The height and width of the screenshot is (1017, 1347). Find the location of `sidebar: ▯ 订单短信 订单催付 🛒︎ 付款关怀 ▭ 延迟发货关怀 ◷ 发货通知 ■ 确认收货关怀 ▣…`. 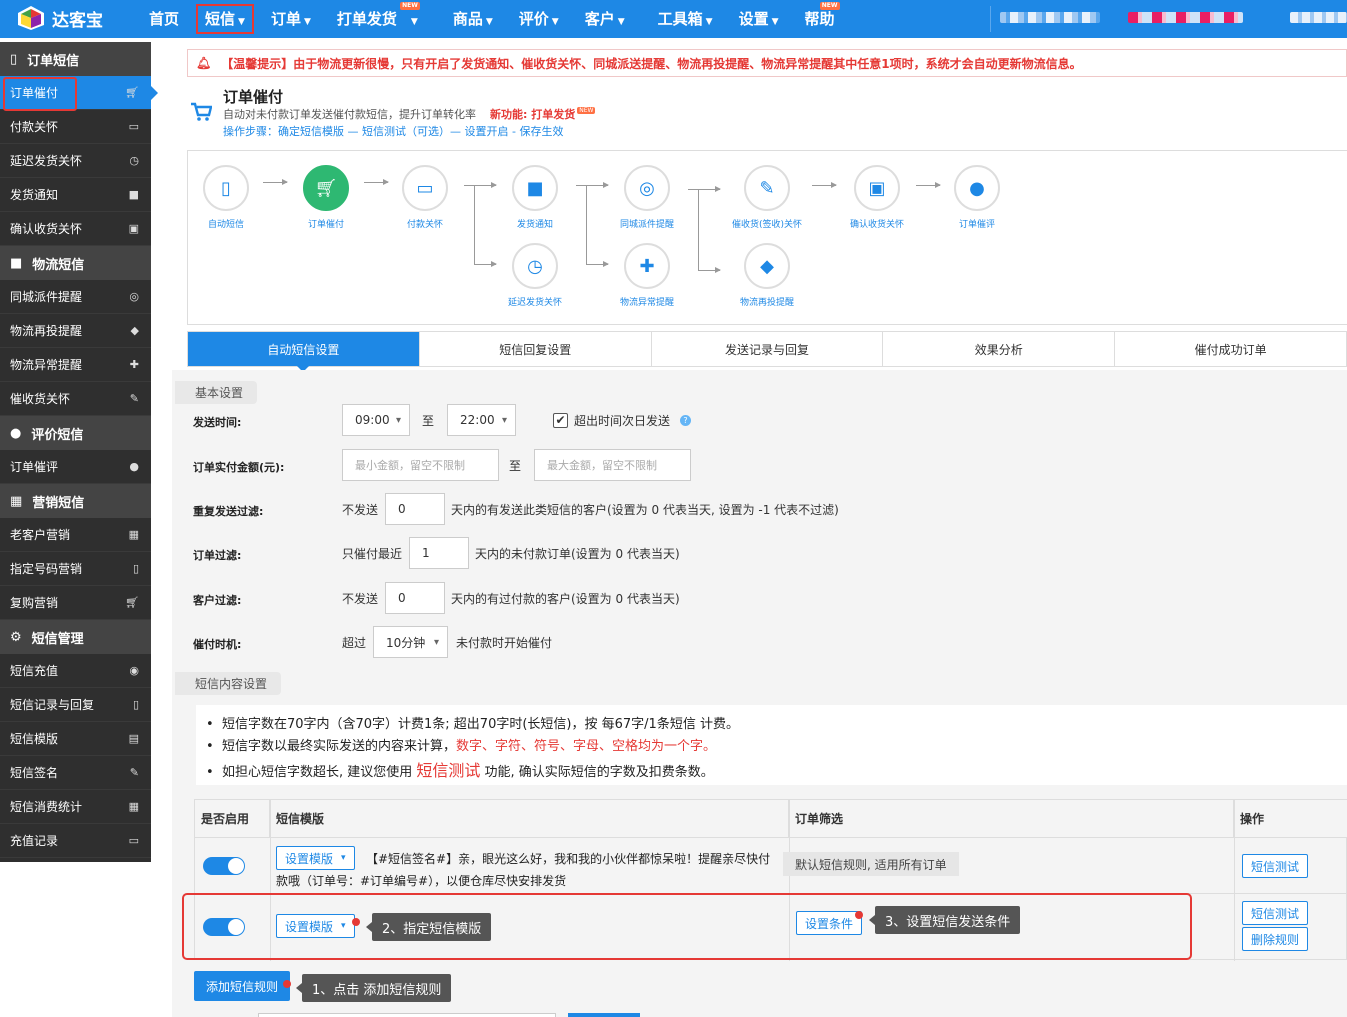

sidebar: ▯ 订单短信 订单催付 🛒︎ 付款关怀 ▭ 延迟发货关怀 ◷ 发货通知 ■ 确认收货关怀 ▣… is located at coordinates (79, 452).